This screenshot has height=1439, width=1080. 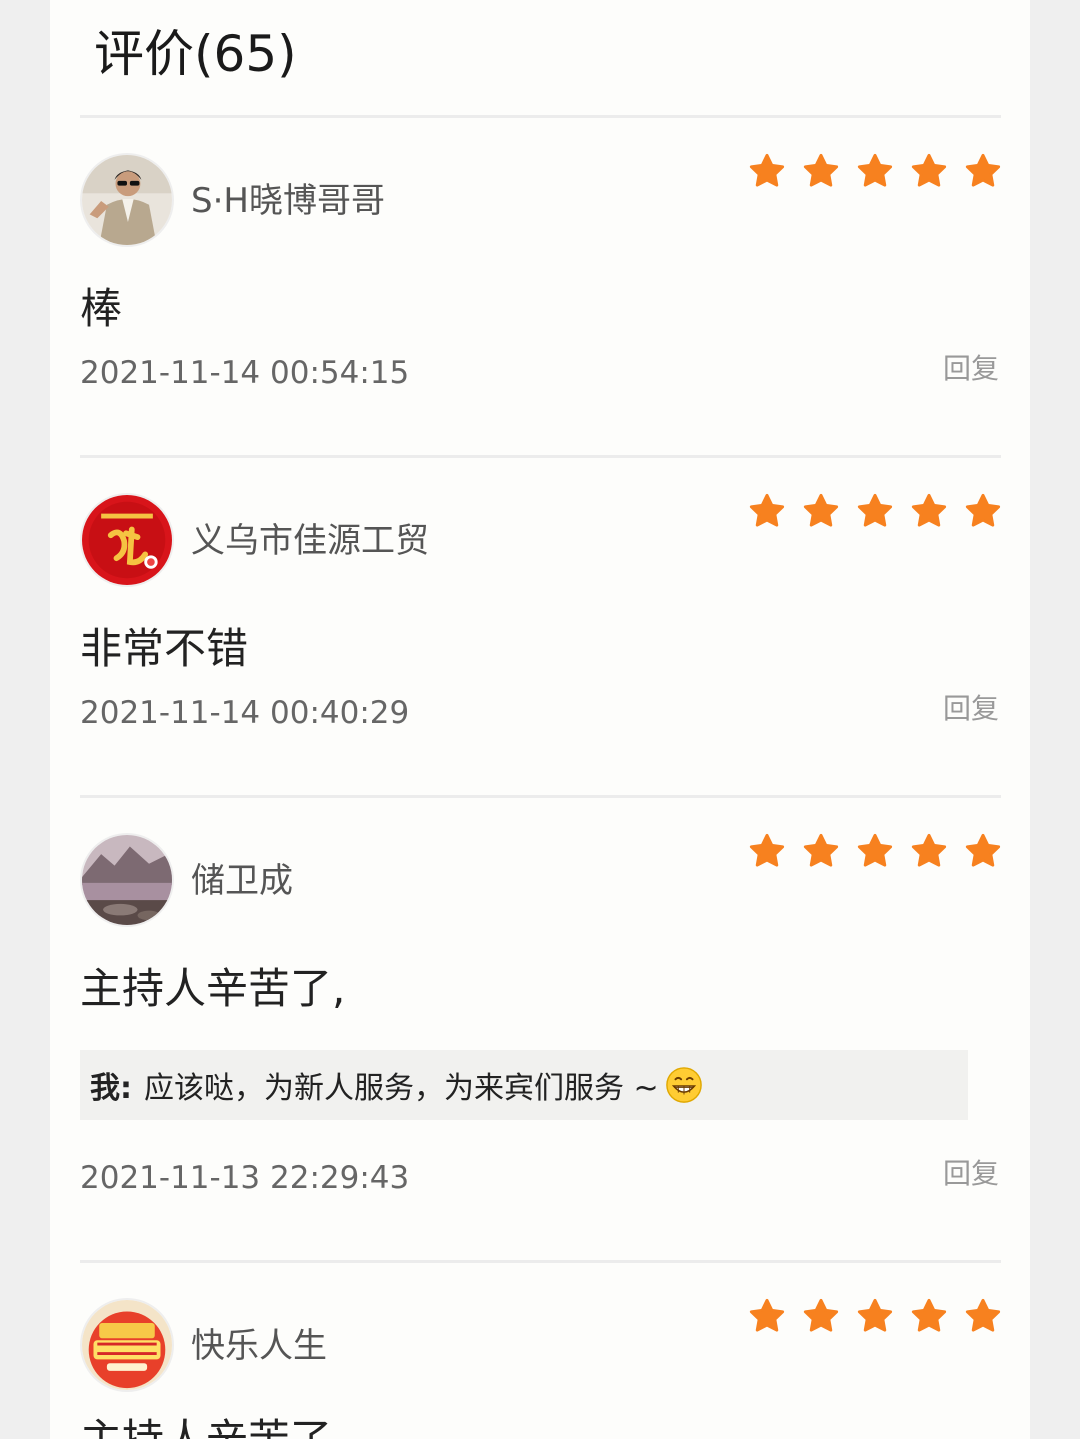 I want to click on review-comment: 非常不错, so click(x=164, y=648).